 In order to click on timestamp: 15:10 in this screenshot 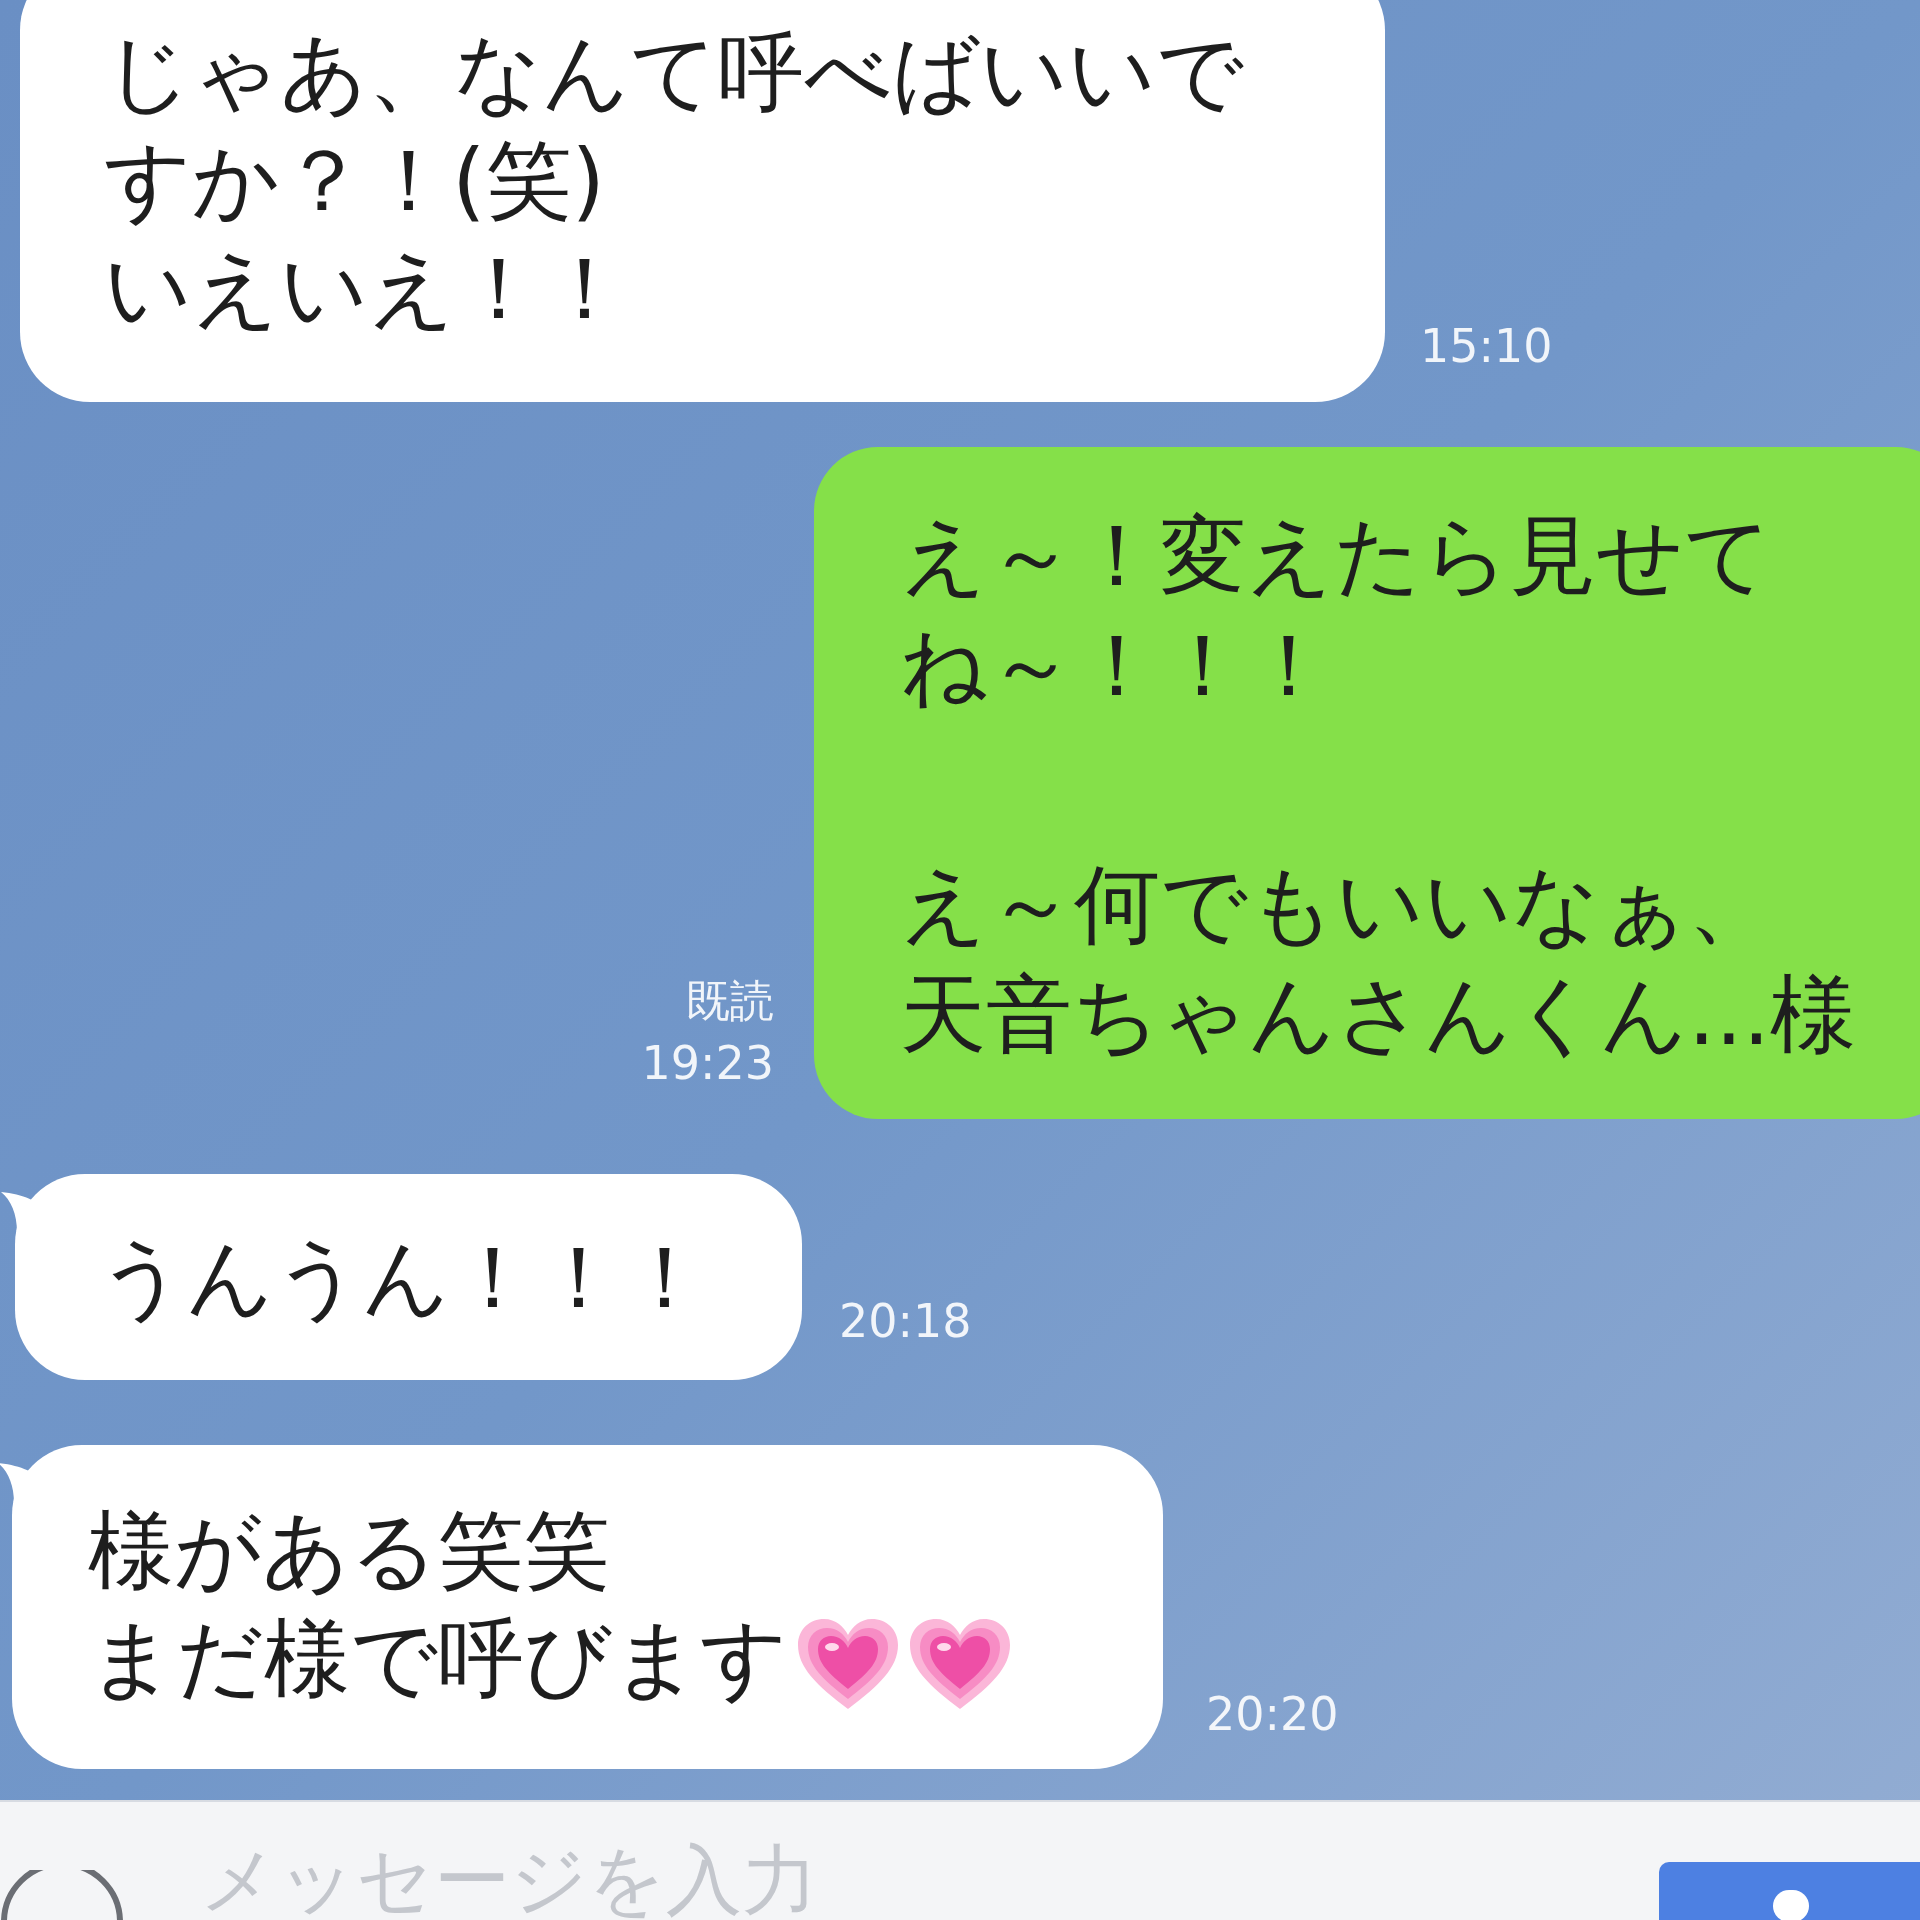, I will do `click(1486, 346)`.